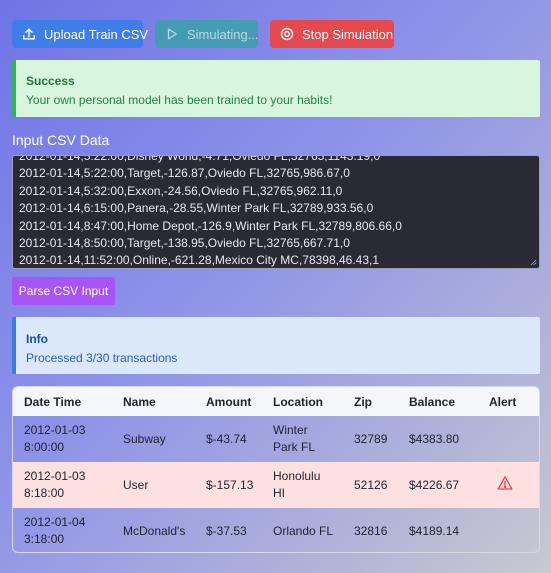 The width and height of the screenshot is (551, 573). What do you see at coordinates (287, 34) in the screenshot?
I see `stop-circle-icon` at bounding box center [287, 34].